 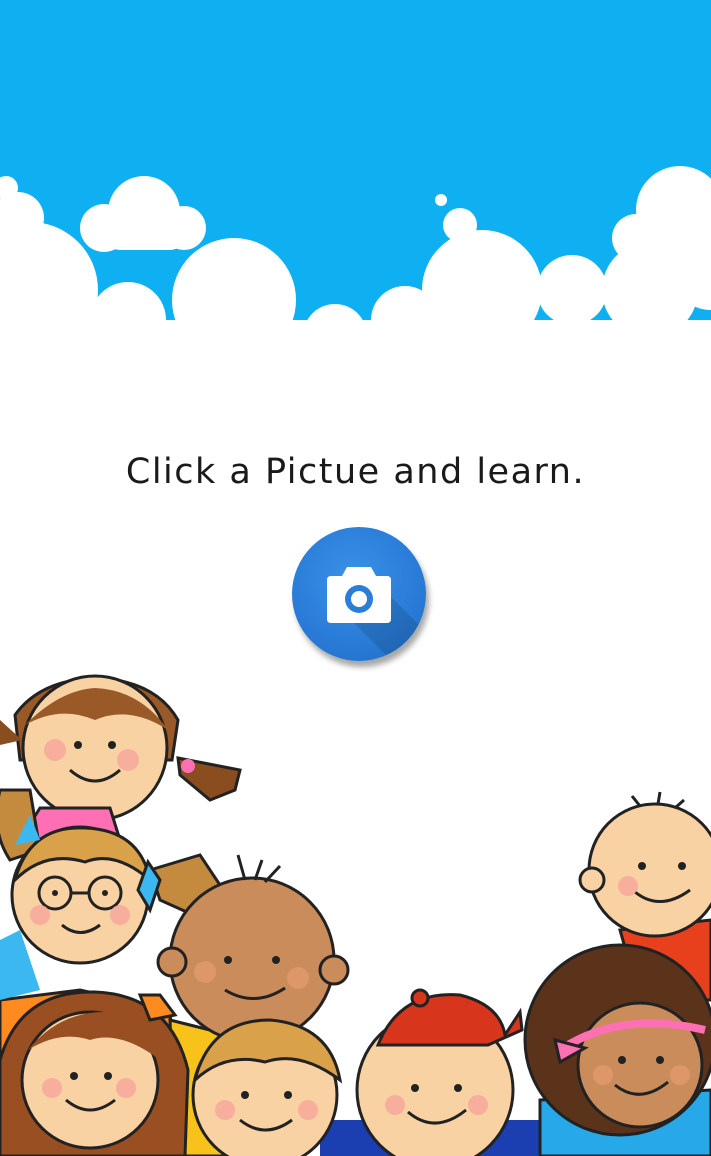 I want to click on camera-icon, so click(x=359, y=595).